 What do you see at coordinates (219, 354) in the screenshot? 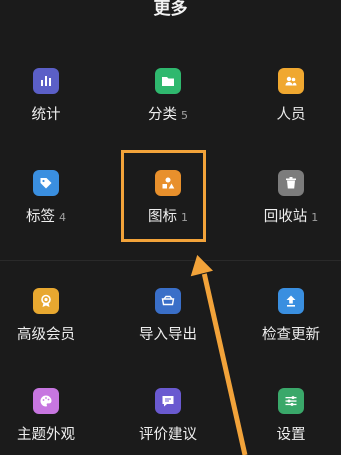
I see `pointer-arrow` at bounding box center [219, 354].